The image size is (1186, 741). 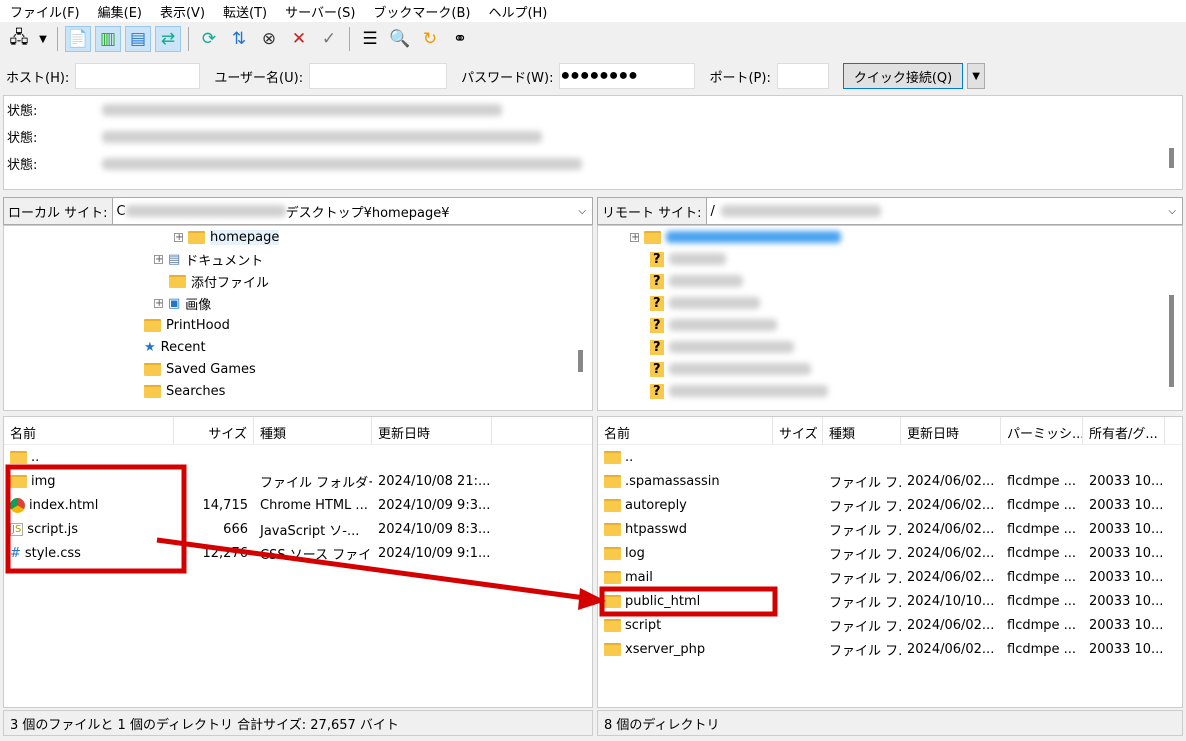 What do you see at coordinates (371, 569) in the screenshot?
I see `annotation-arrow` at bounding box center [371, 569].